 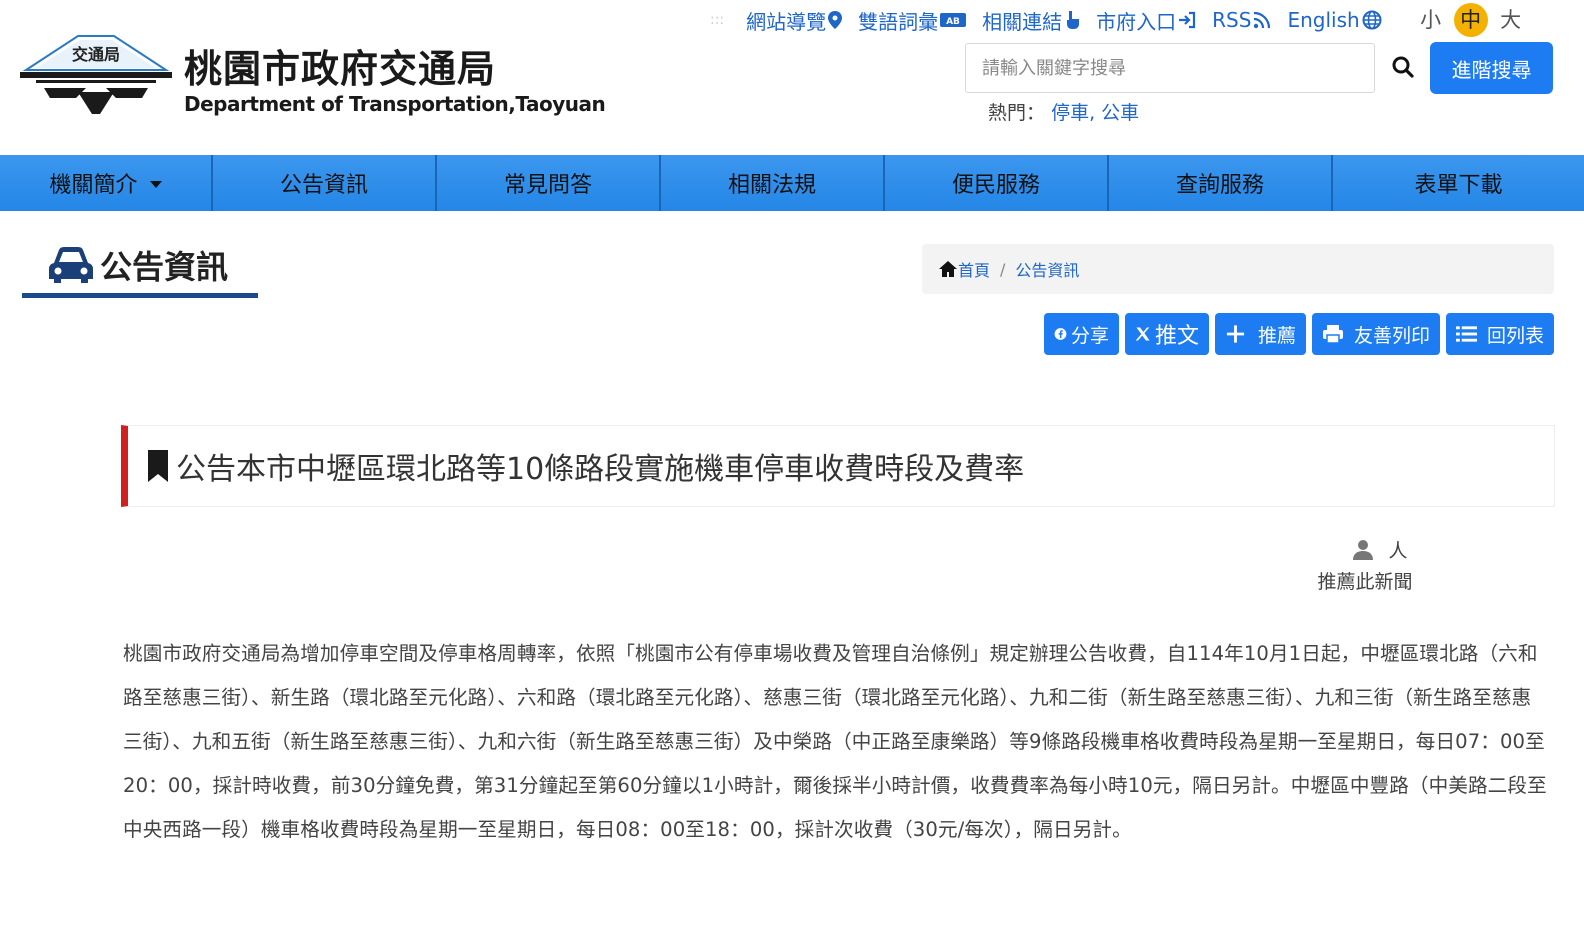 What do you see at coordinates (948, 269) in the screenshot?
I see `home-icon` at bounding box center [948, 269].